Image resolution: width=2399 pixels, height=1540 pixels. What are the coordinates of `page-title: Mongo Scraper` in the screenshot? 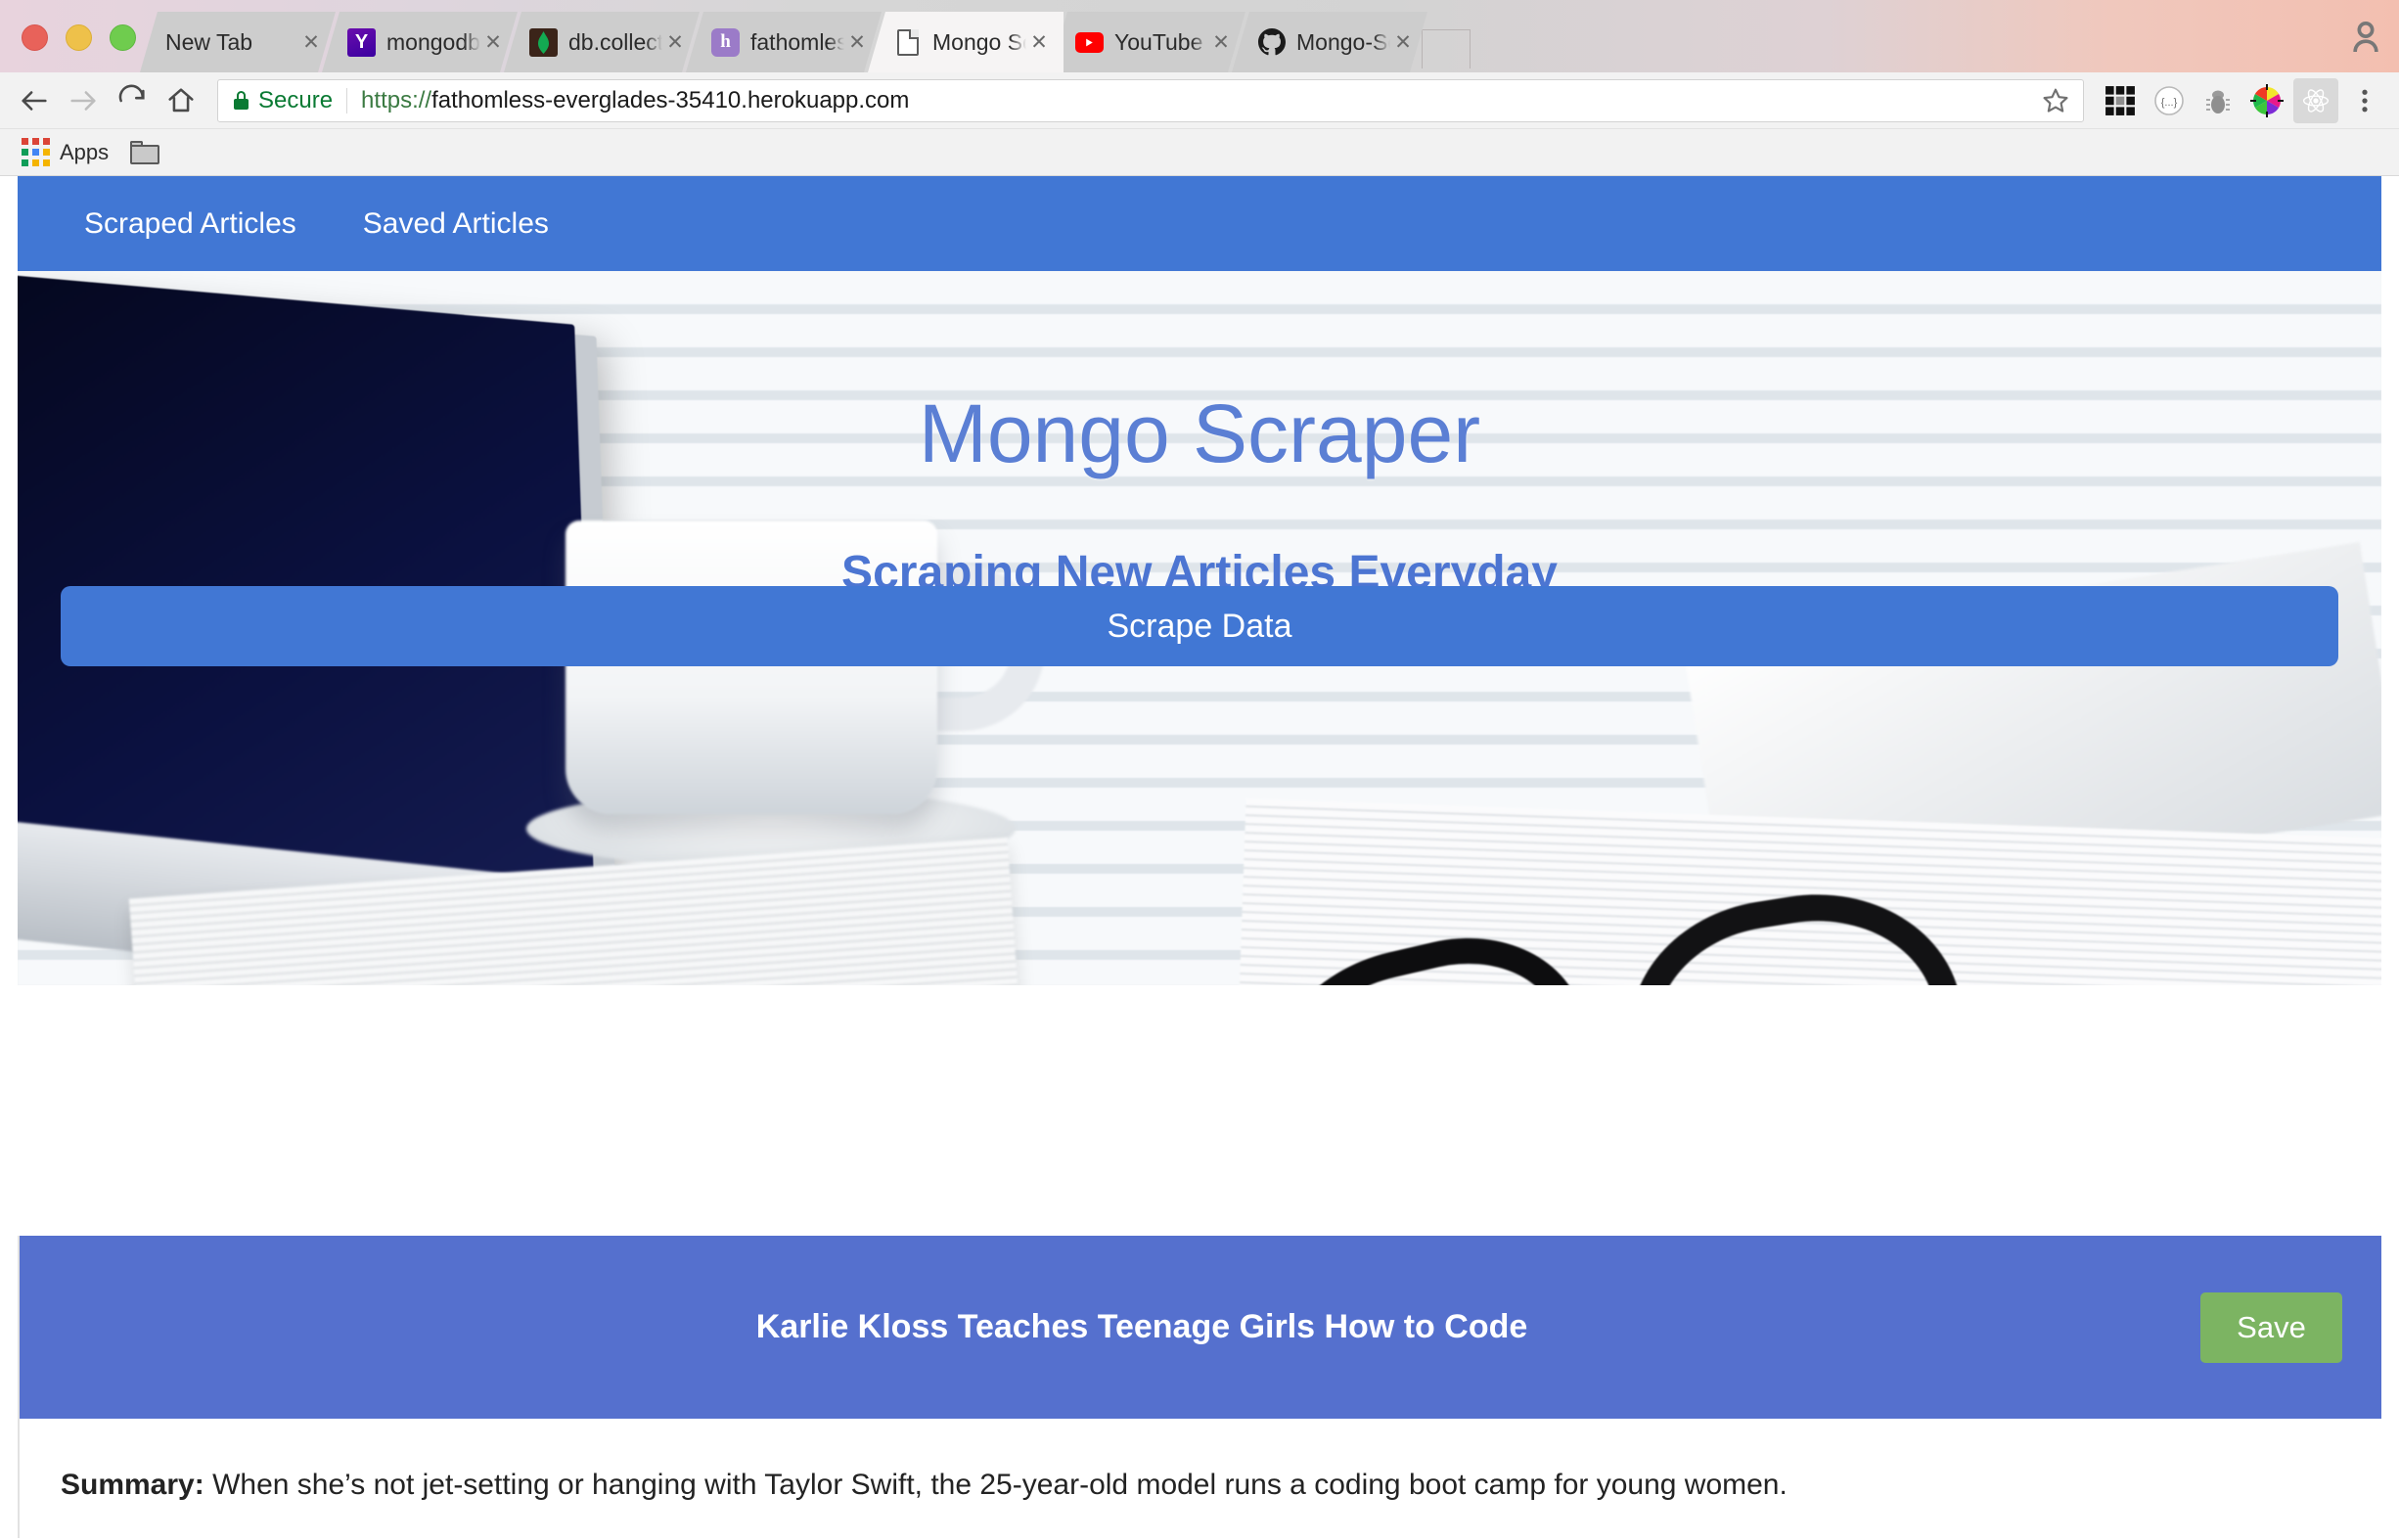 It's located at (1199, 433).